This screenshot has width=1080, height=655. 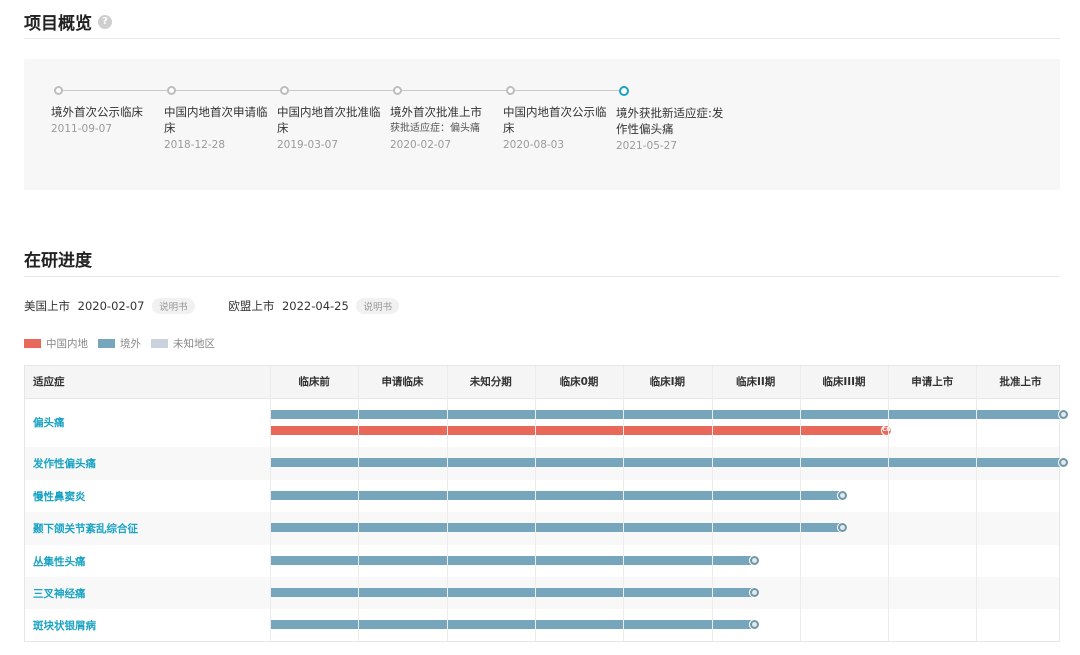 What do you see at coordinates (49, 422) in the screenshot?
I see `indication-link: 偏头痛` at bounding box center [49, 422].